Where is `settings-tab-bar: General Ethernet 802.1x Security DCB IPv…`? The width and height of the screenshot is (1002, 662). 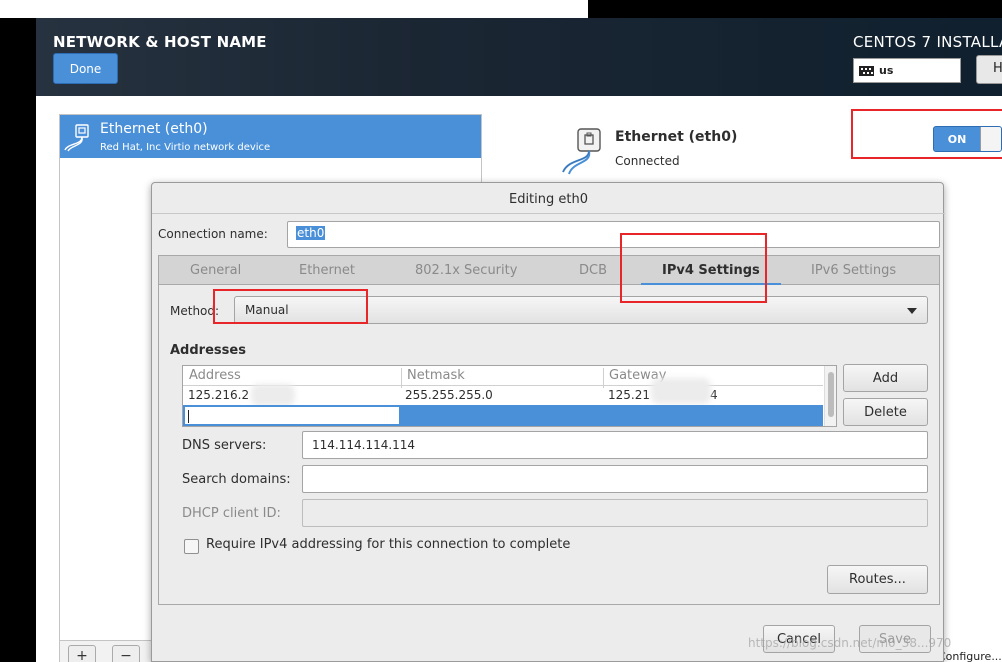
settings-tab-bar: General Ethernet 802.1x Security DCB IPv… is located at coordinates (549, 270).